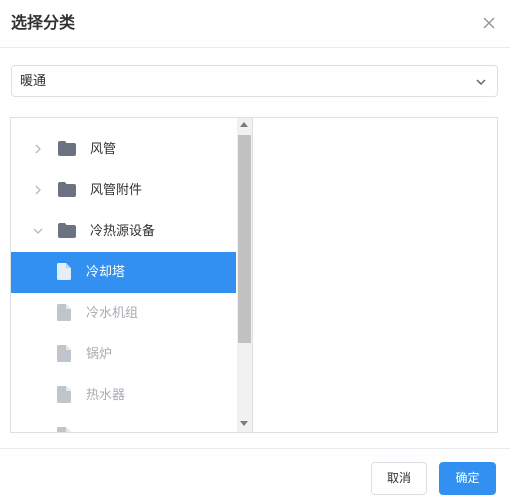 The width and height of the screenshot is (510, 504). What do you see at coordinates (99, 354) in the screenshot?
I see `tree-node-label: 锅炉` at bounding box center [99, 354].